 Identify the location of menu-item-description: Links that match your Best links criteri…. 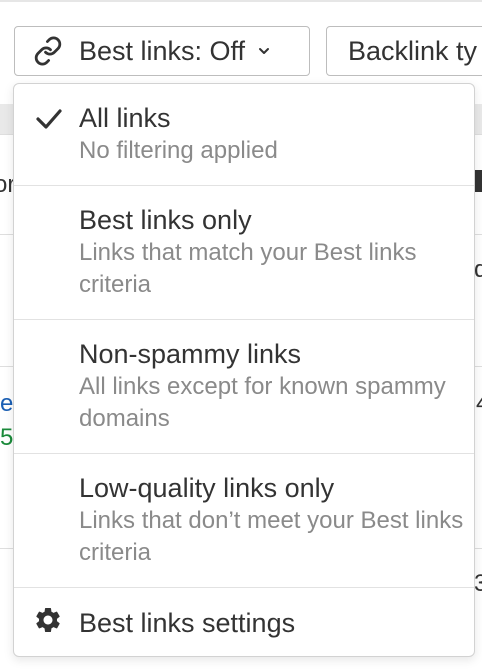
(248, 268).